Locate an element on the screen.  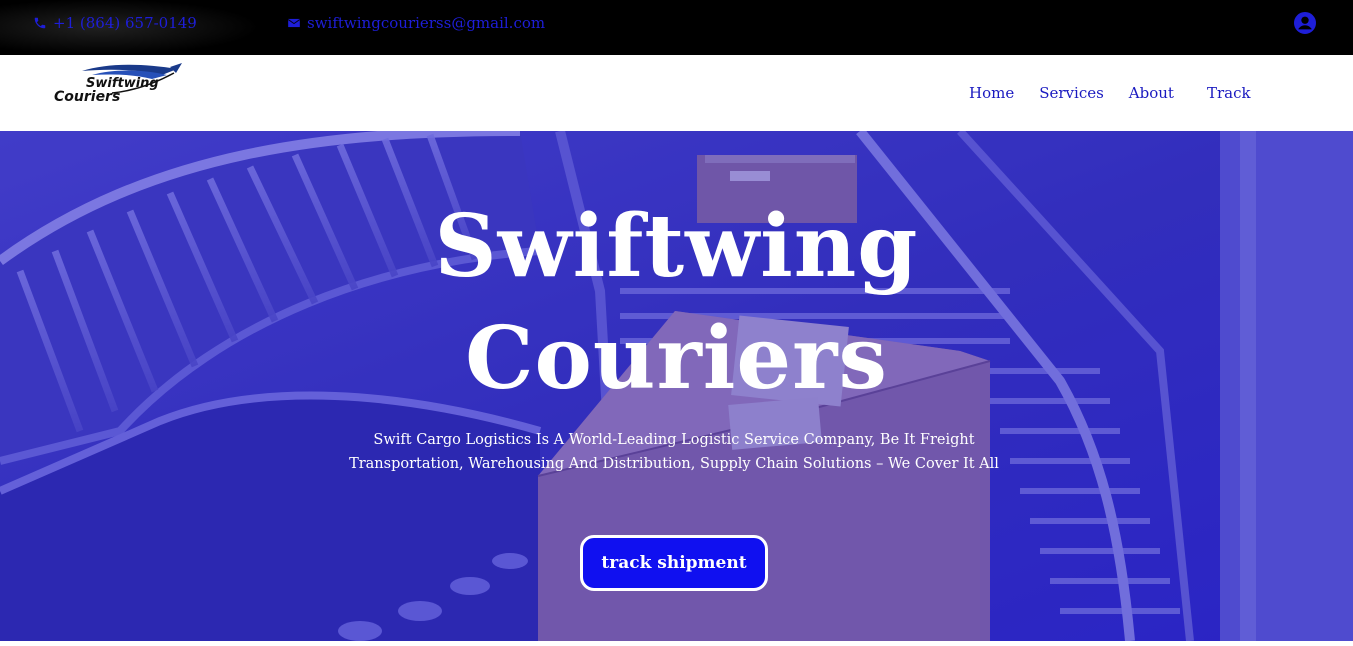
contact-email: swiftwingcourierss@gmail.com is located at coordinates (416, 23).